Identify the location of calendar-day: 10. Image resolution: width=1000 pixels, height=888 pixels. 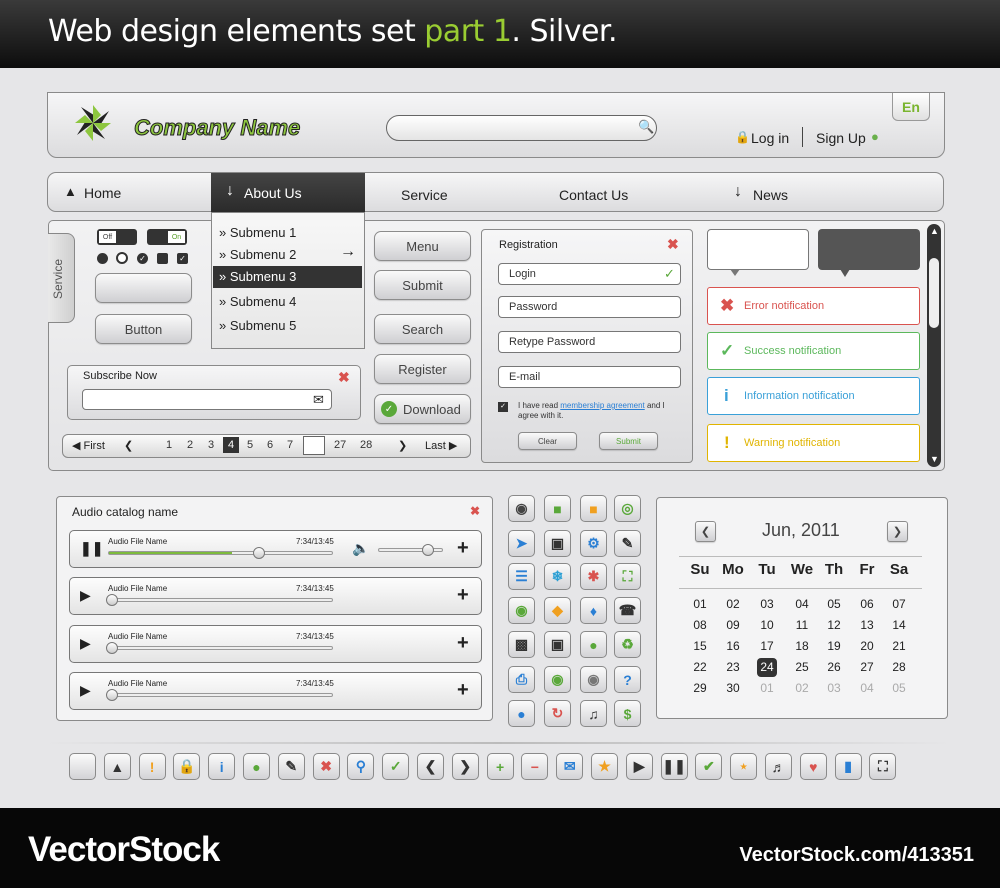
(767, 625).